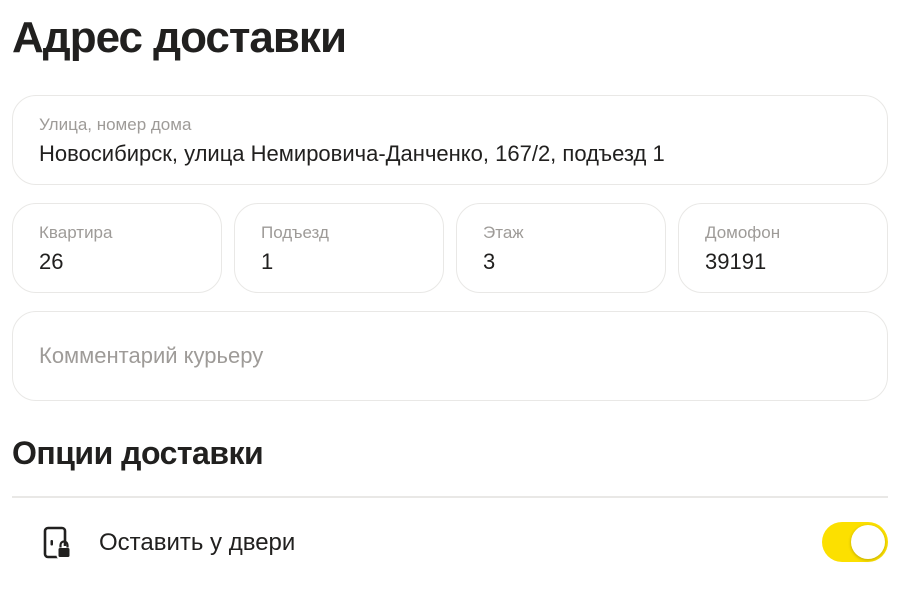  Describe the element at coordinates (735, 262) in the screenshot. I see `intercom-value: 39191` at that location.